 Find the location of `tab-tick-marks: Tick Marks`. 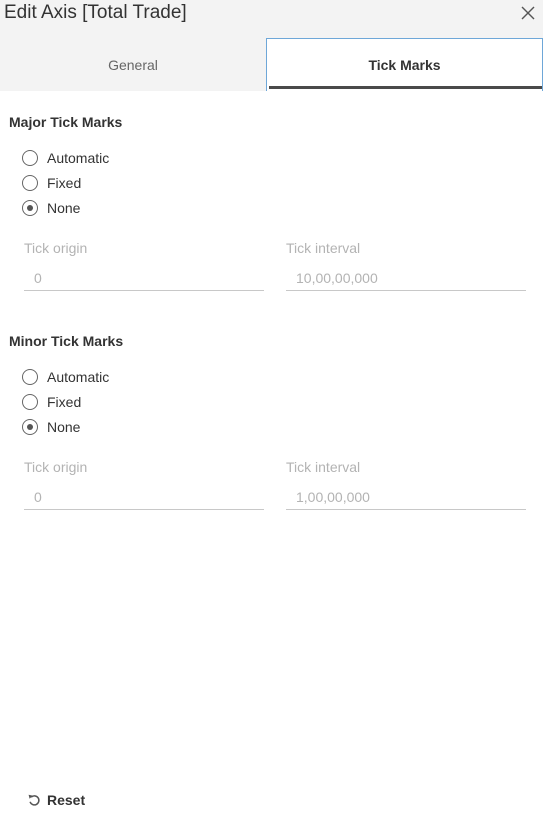

tab-tick-marks: Tick Marks is located at coordinates (404, 64).